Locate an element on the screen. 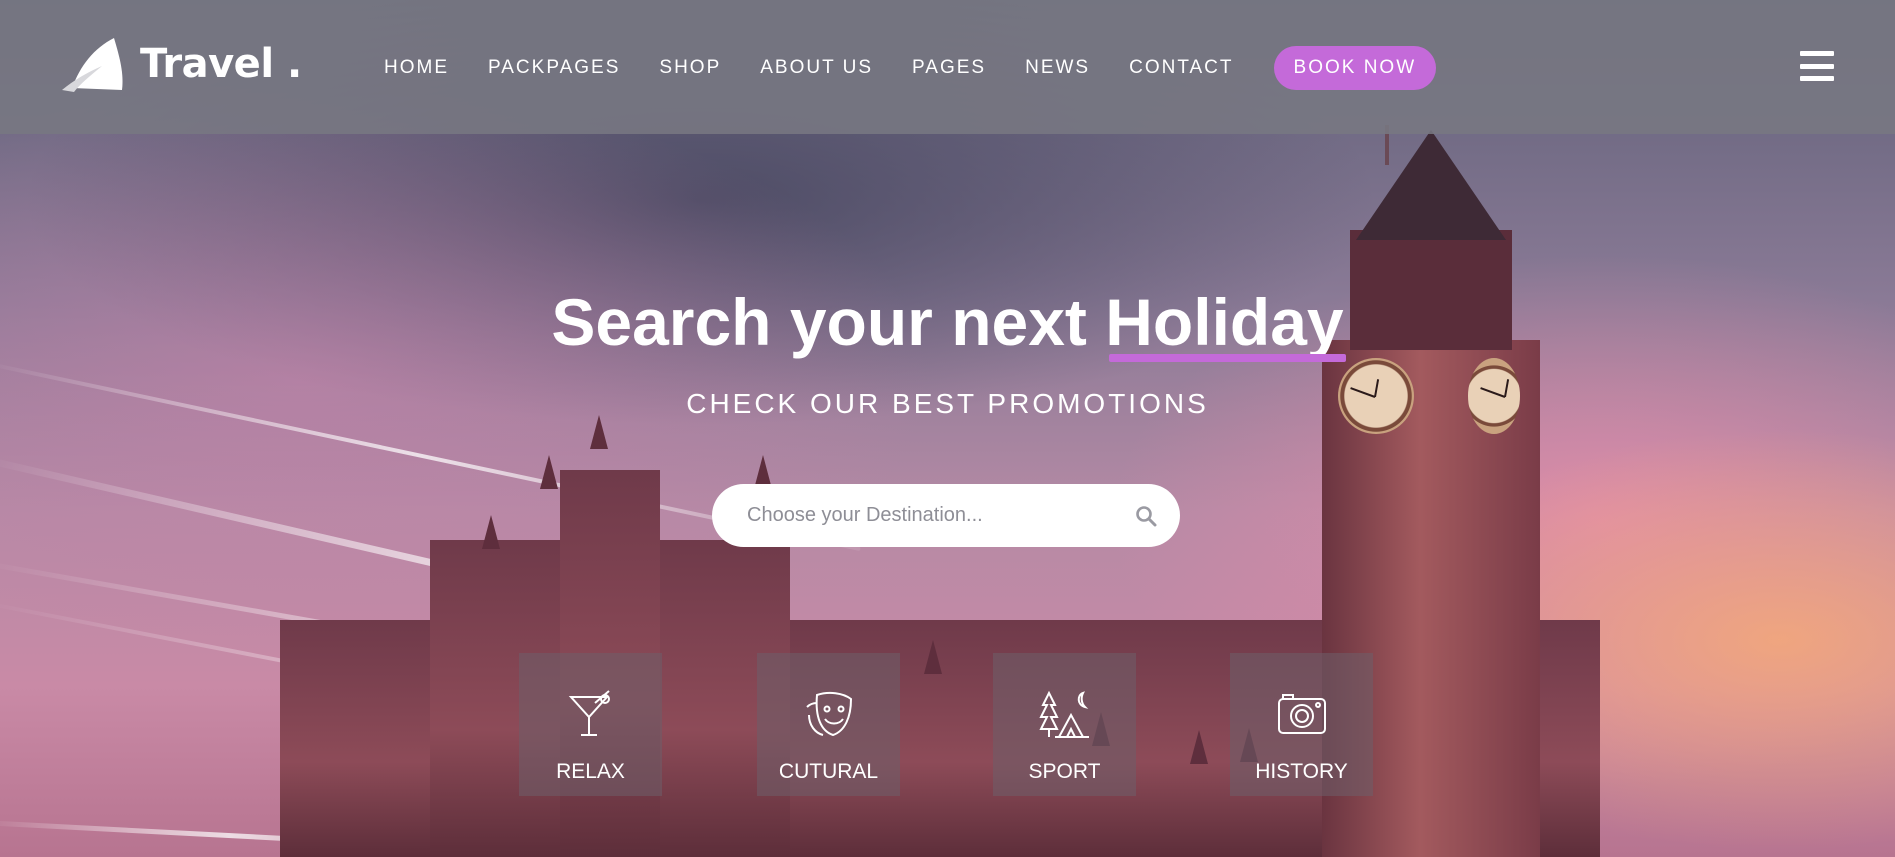 The width and height of the screenshot is (1895, 857). category-label: SPORT is located at coordinates (1064, 771).